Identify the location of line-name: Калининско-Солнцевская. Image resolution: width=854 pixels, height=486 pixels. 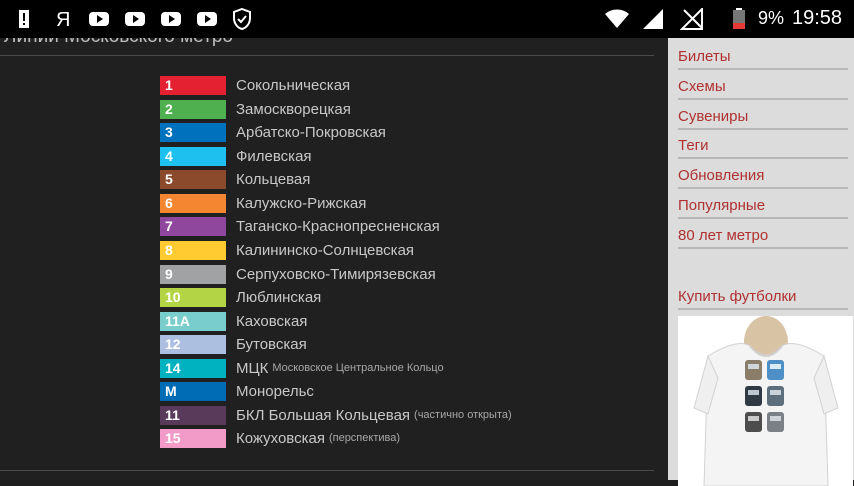
(325, 250).